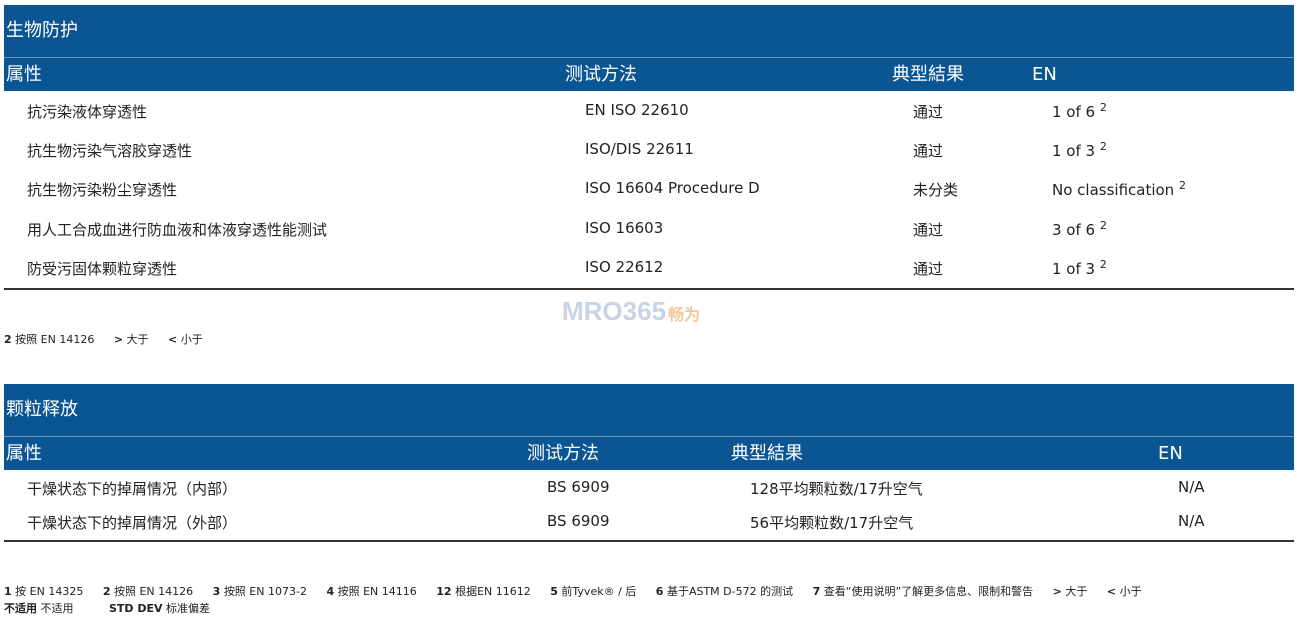 The image size is (1298, 631). I want to click on footnote-key: 4, so click(330, 591).